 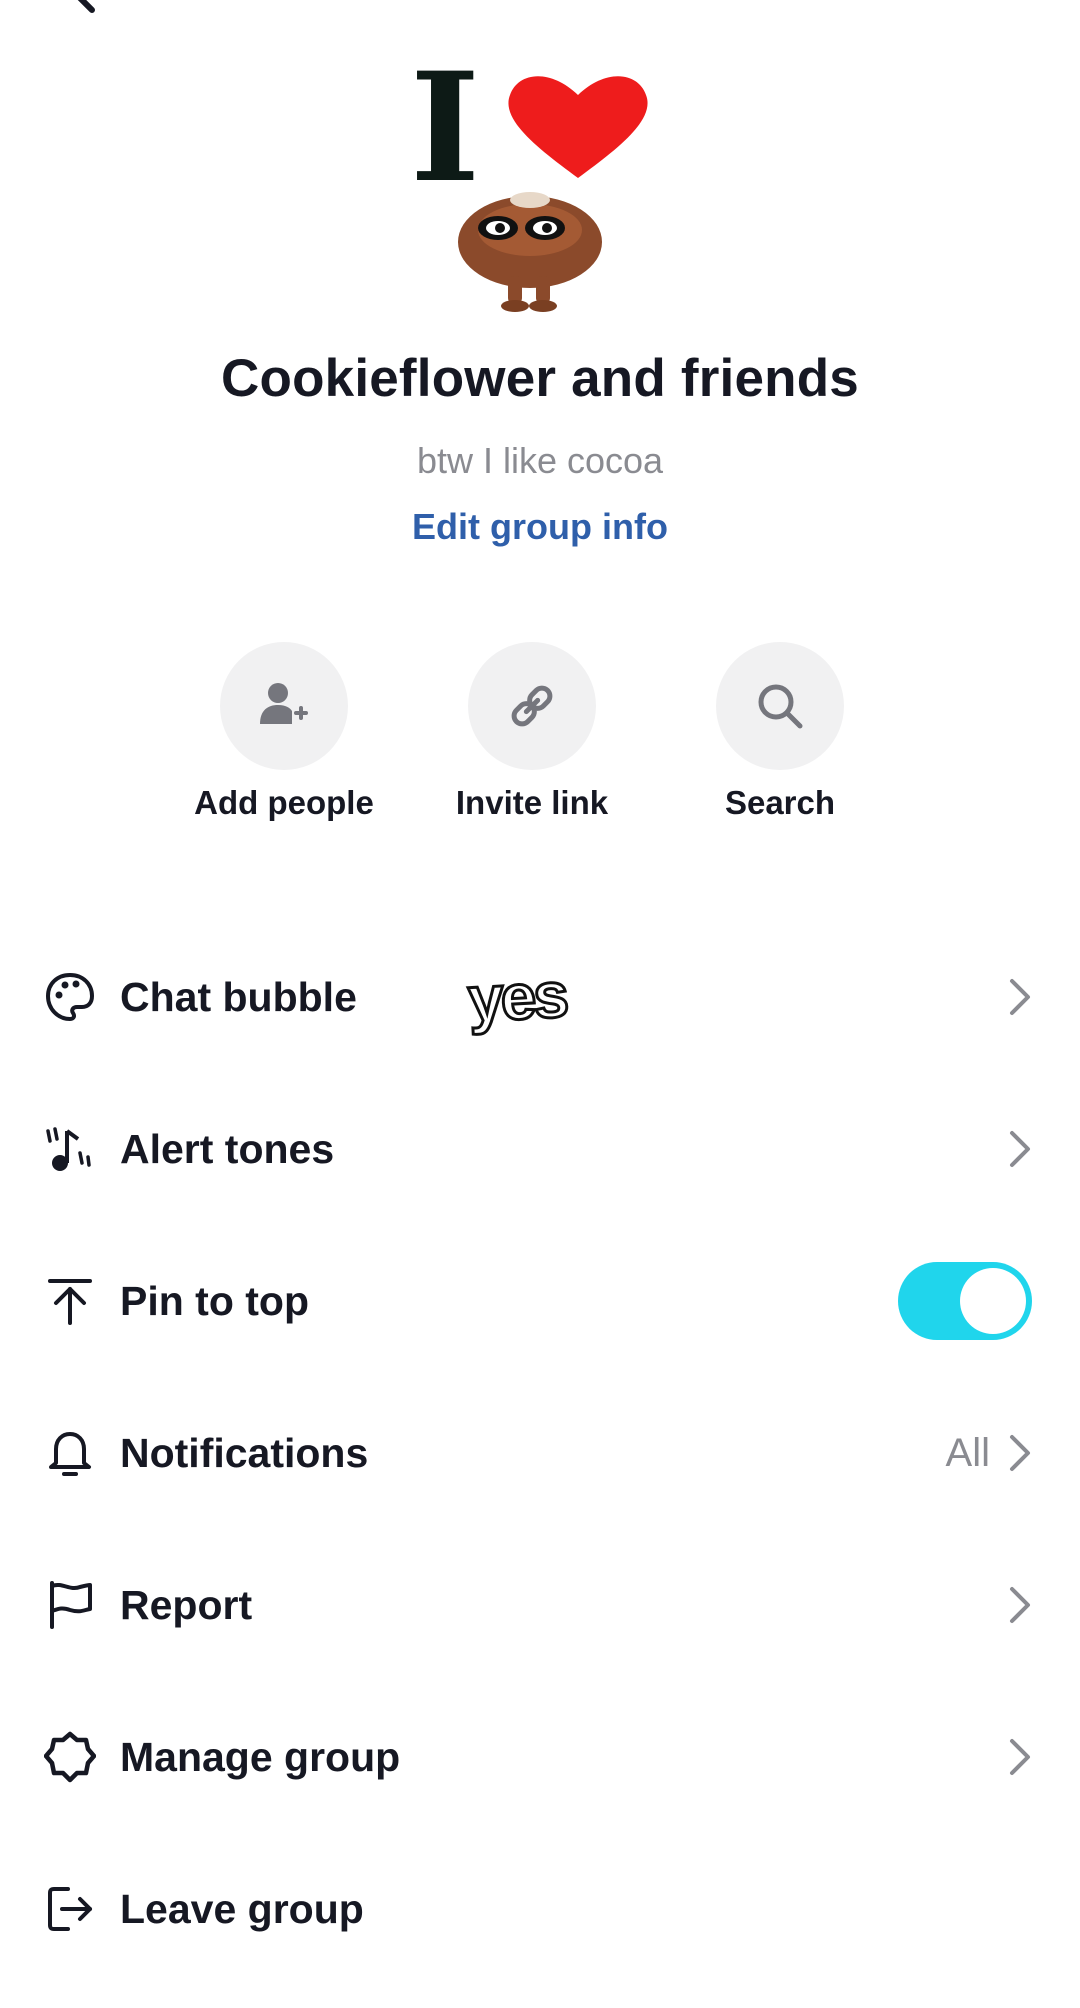 I want to click on link-icon, so click(x=532, y=706).